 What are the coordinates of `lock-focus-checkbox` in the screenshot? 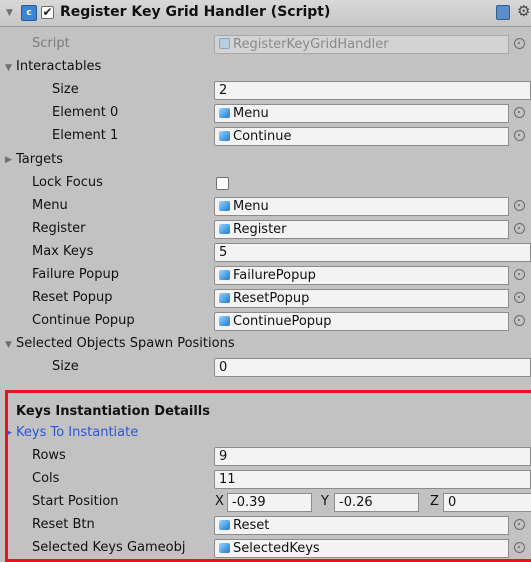 It's located at (222, 183).